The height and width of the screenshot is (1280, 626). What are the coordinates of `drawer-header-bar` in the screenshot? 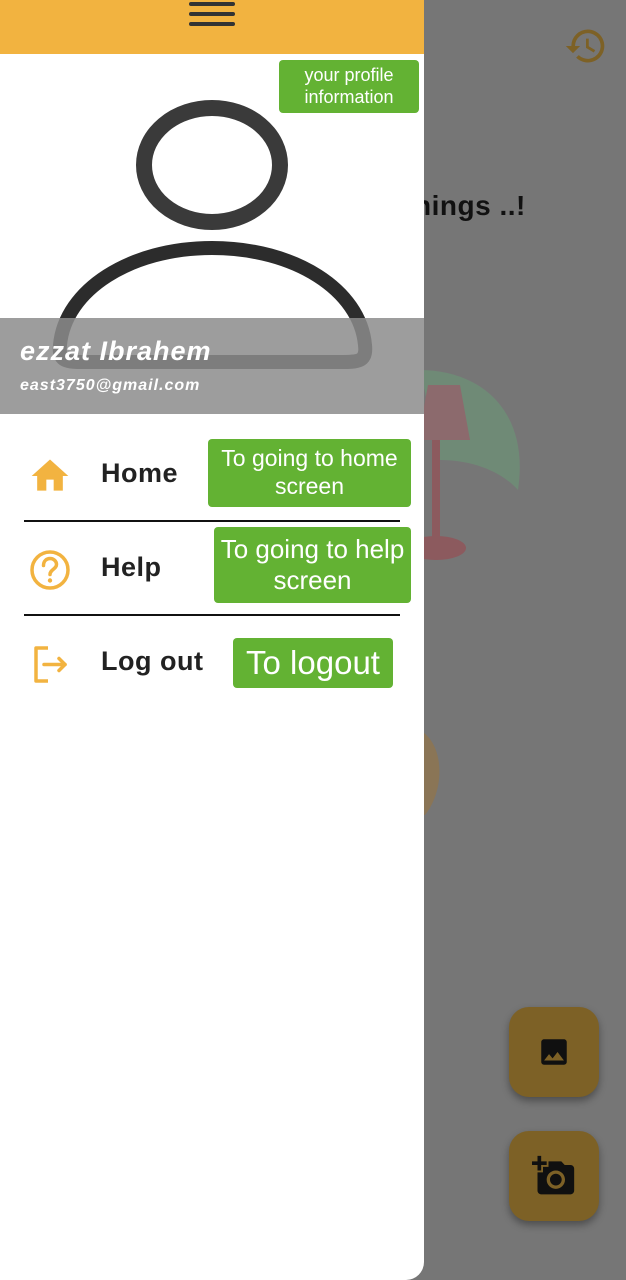 It's located at (212, 27).